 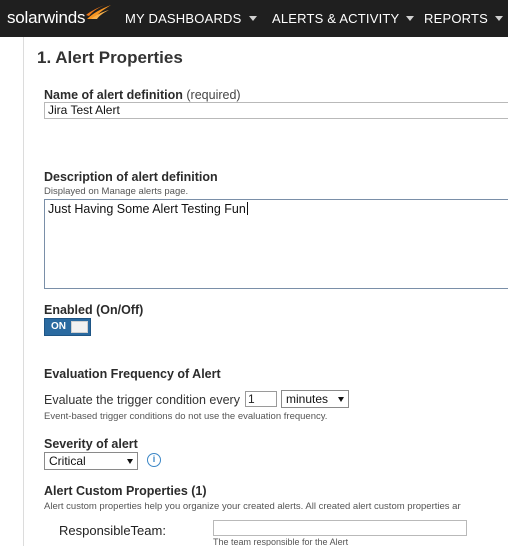 I want to click on enabled-label: Enabled (On/Off), so click(x=94, y=310).